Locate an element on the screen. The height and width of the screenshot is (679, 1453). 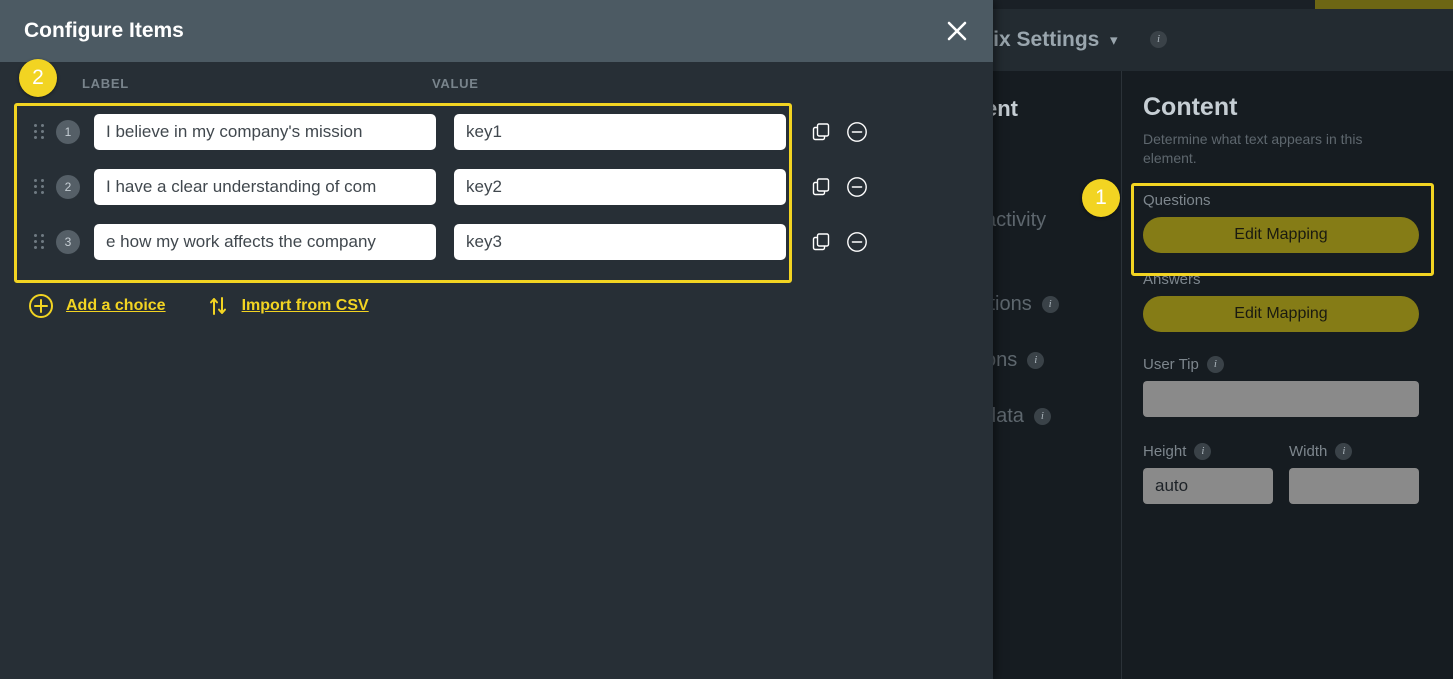
row-index-badge: 1 is located at coordinates (68, 131).